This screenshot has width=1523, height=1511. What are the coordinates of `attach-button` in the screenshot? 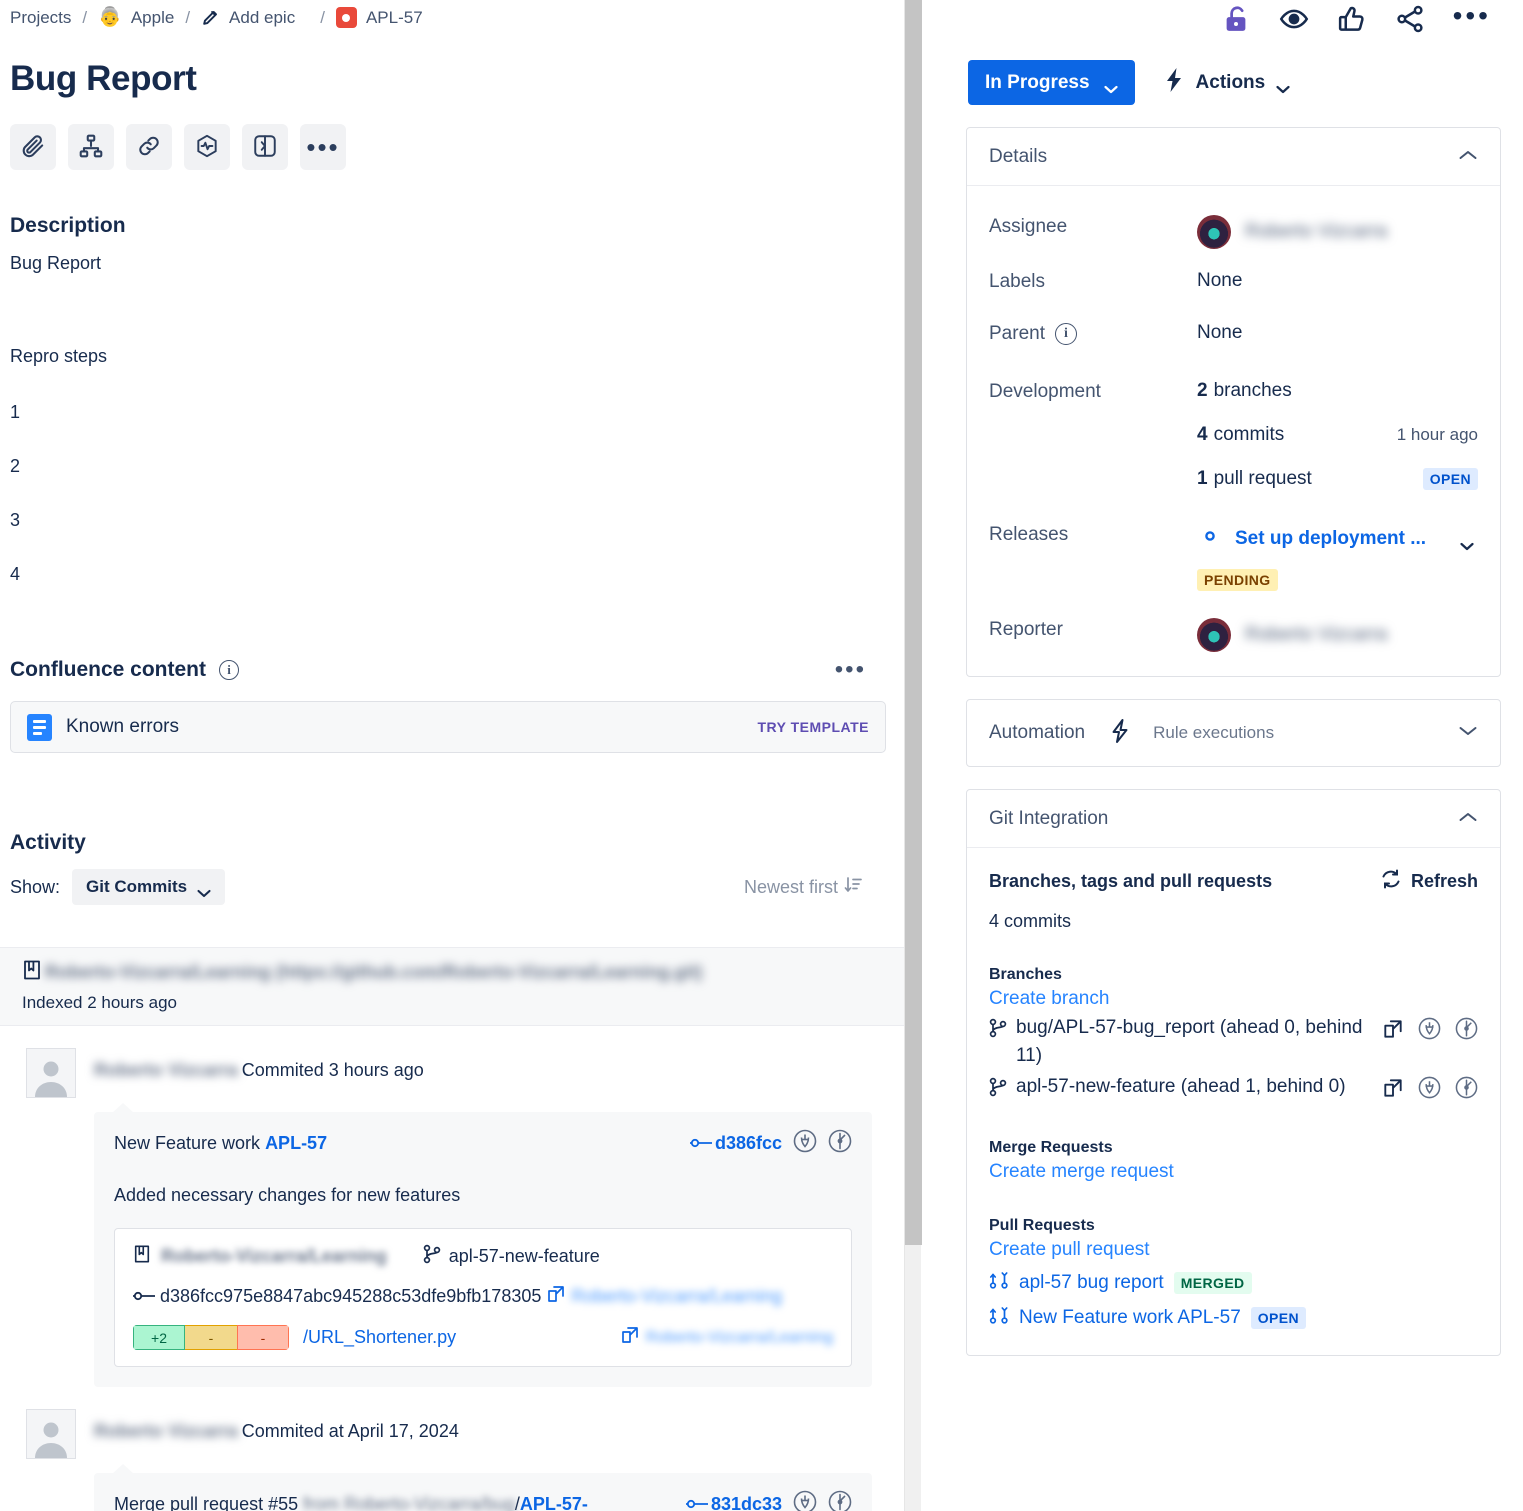 It's located at (33, 147).